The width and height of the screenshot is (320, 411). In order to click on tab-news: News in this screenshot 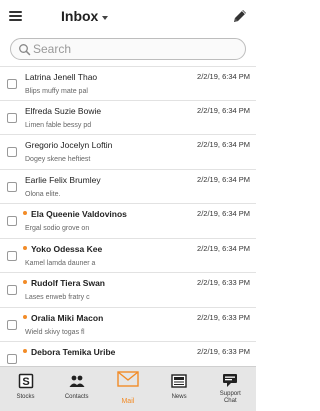, I will do `click(179, 389)`.